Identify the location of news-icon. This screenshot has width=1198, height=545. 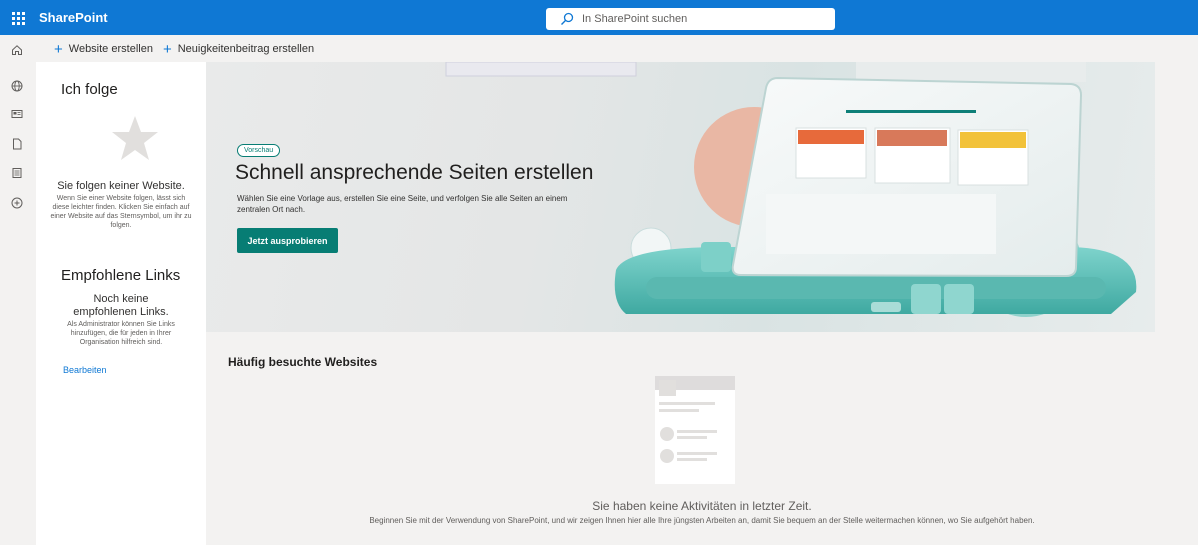
(17, 114).